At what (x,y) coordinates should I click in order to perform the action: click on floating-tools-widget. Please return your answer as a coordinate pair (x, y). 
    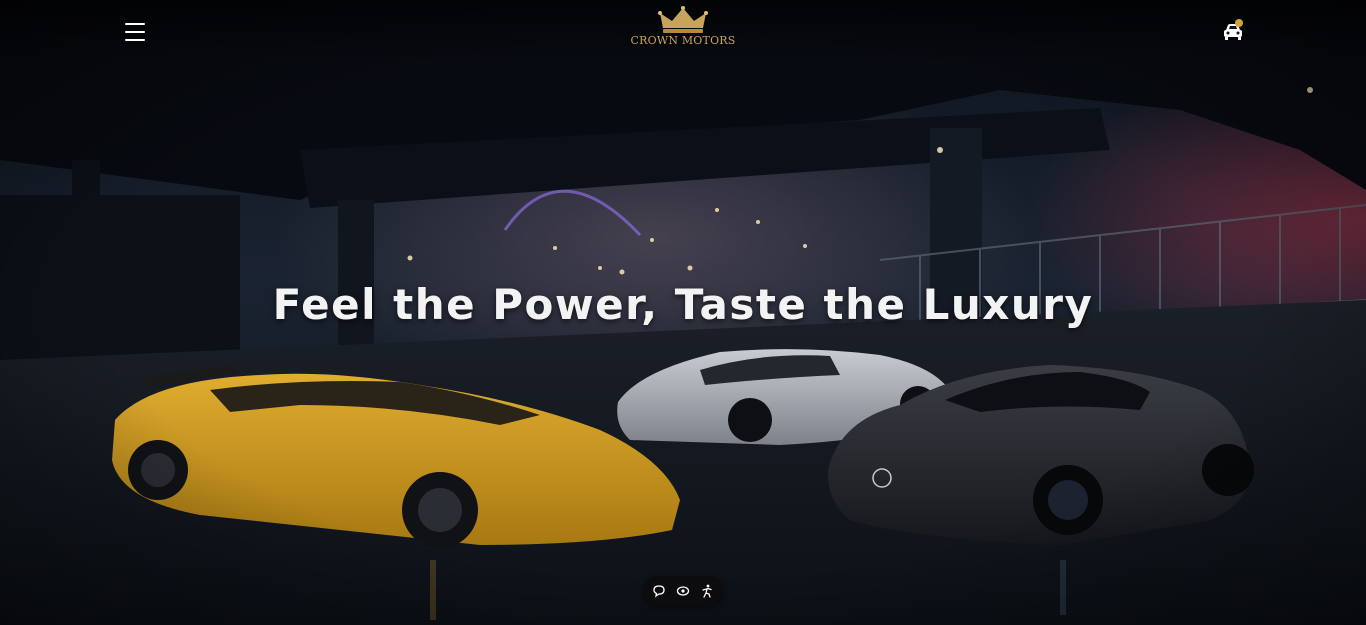
    Looking at the image, I should click on (683, 591).